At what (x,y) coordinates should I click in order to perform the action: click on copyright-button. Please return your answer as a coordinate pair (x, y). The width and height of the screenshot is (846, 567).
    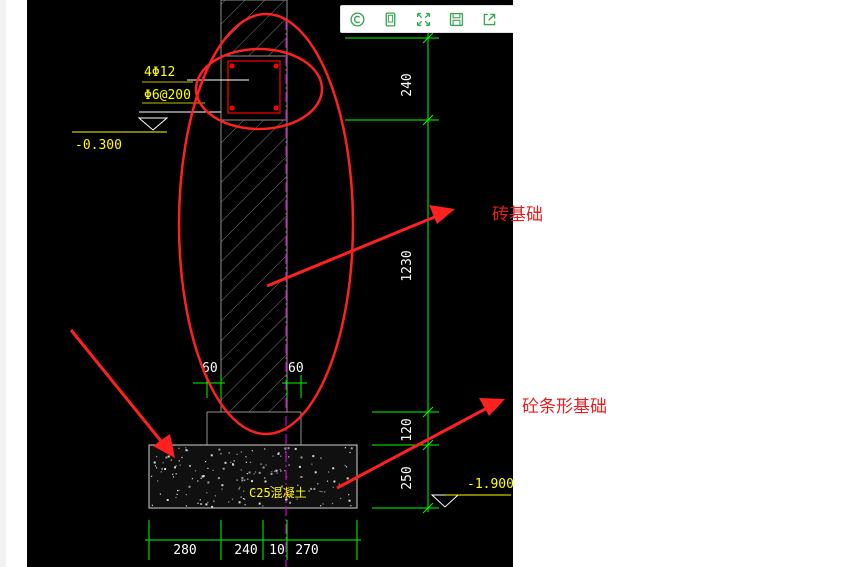
    Looking at the image, I should click on (358, 19).